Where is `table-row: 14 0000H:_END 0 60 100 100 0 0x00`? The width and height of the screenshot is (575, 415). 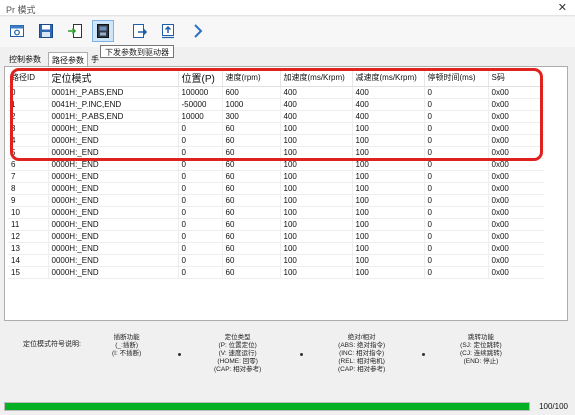
table-row: 14 0000H:_END 0 60 100 100 0 0x00 is located at coordinates (276, 260).